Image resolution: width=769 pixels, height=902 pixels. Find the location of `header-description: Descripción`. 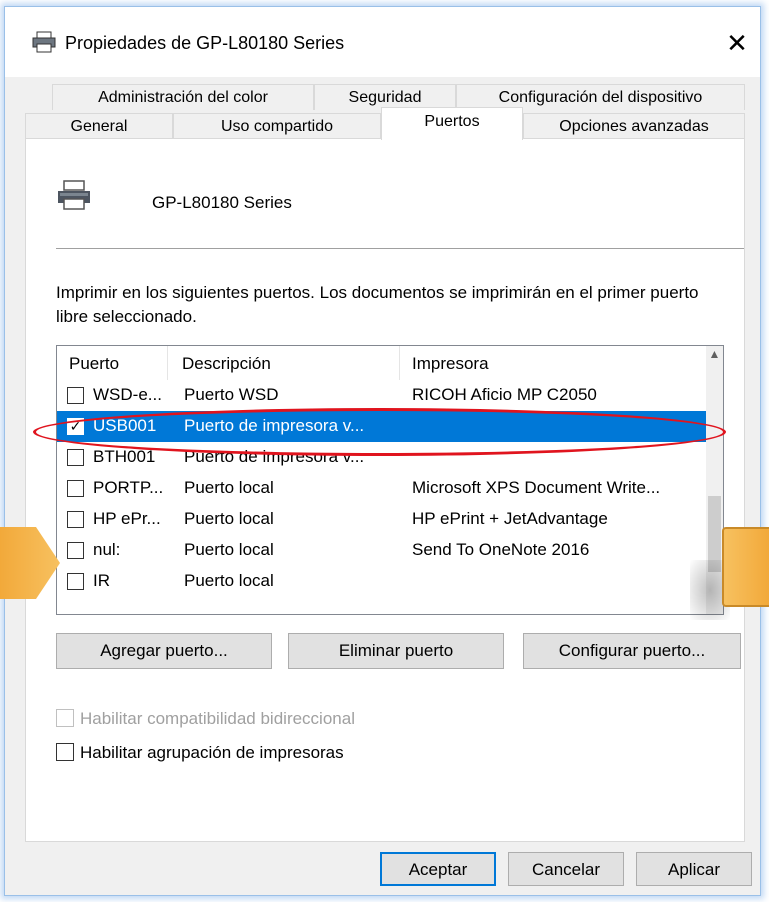

header-description: Descripción is located at coordinates (226, 364).